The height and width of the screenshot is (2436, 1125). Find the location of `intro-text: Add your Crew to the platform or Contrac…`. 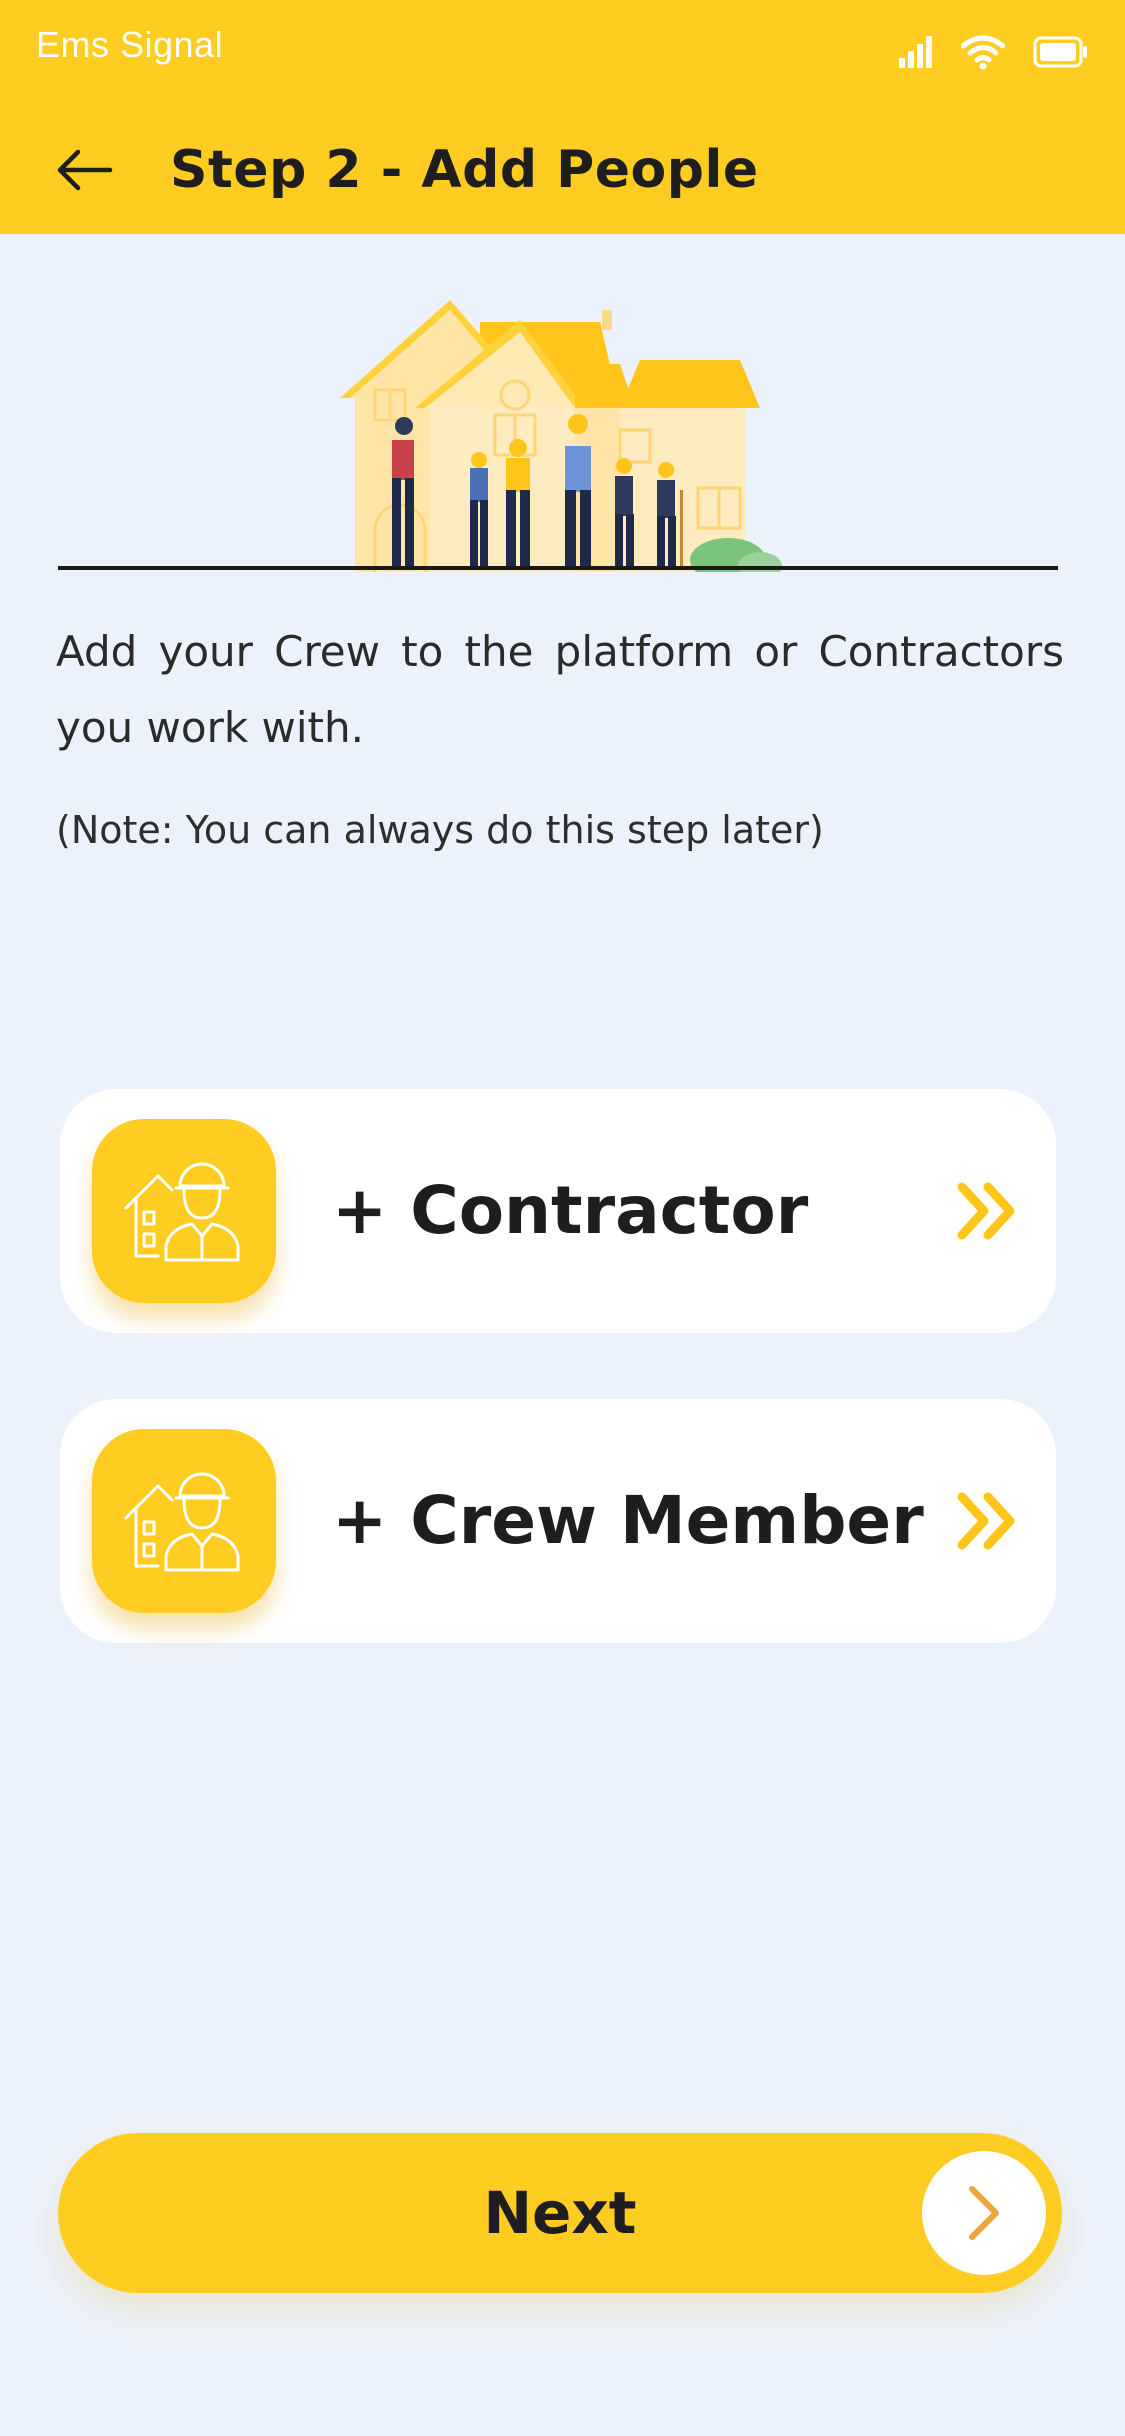

intro-text: Add your Crew to the platform or Contrac… is located at coordinates (560, 689).